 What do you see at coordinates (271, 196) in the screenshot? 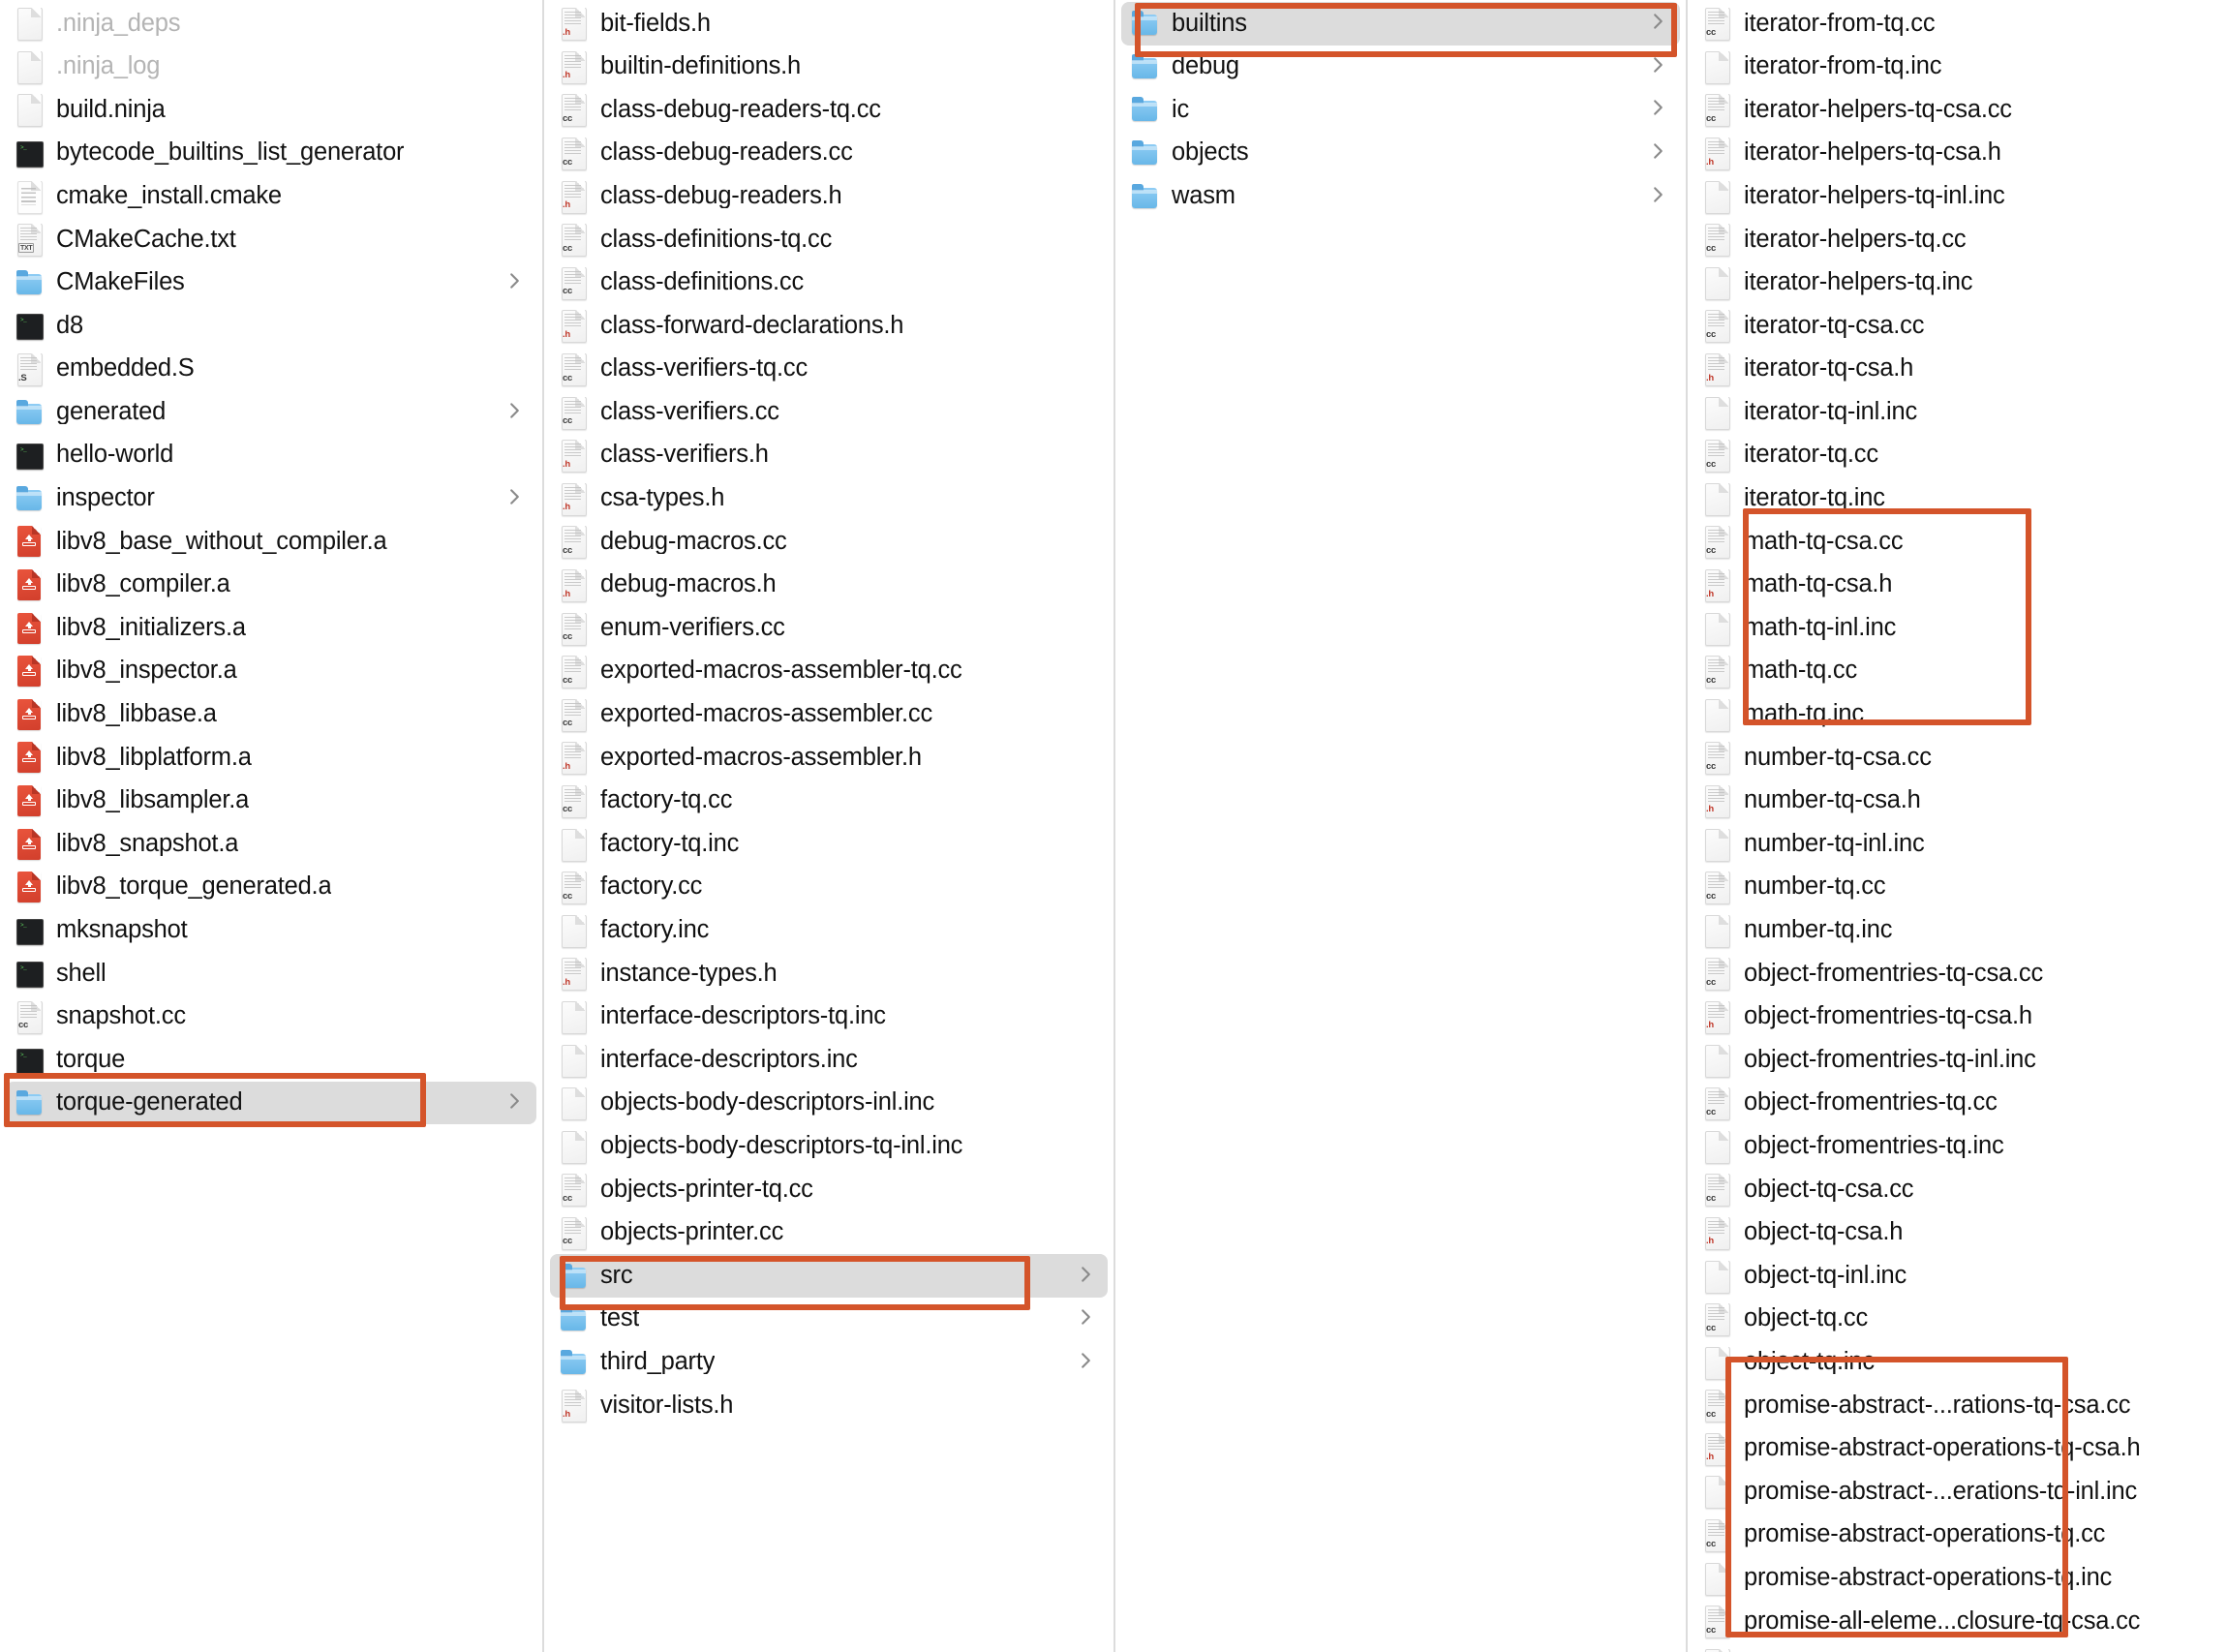
I see `file-row: cmake_install.cmake` at bounding box center [271, 196].